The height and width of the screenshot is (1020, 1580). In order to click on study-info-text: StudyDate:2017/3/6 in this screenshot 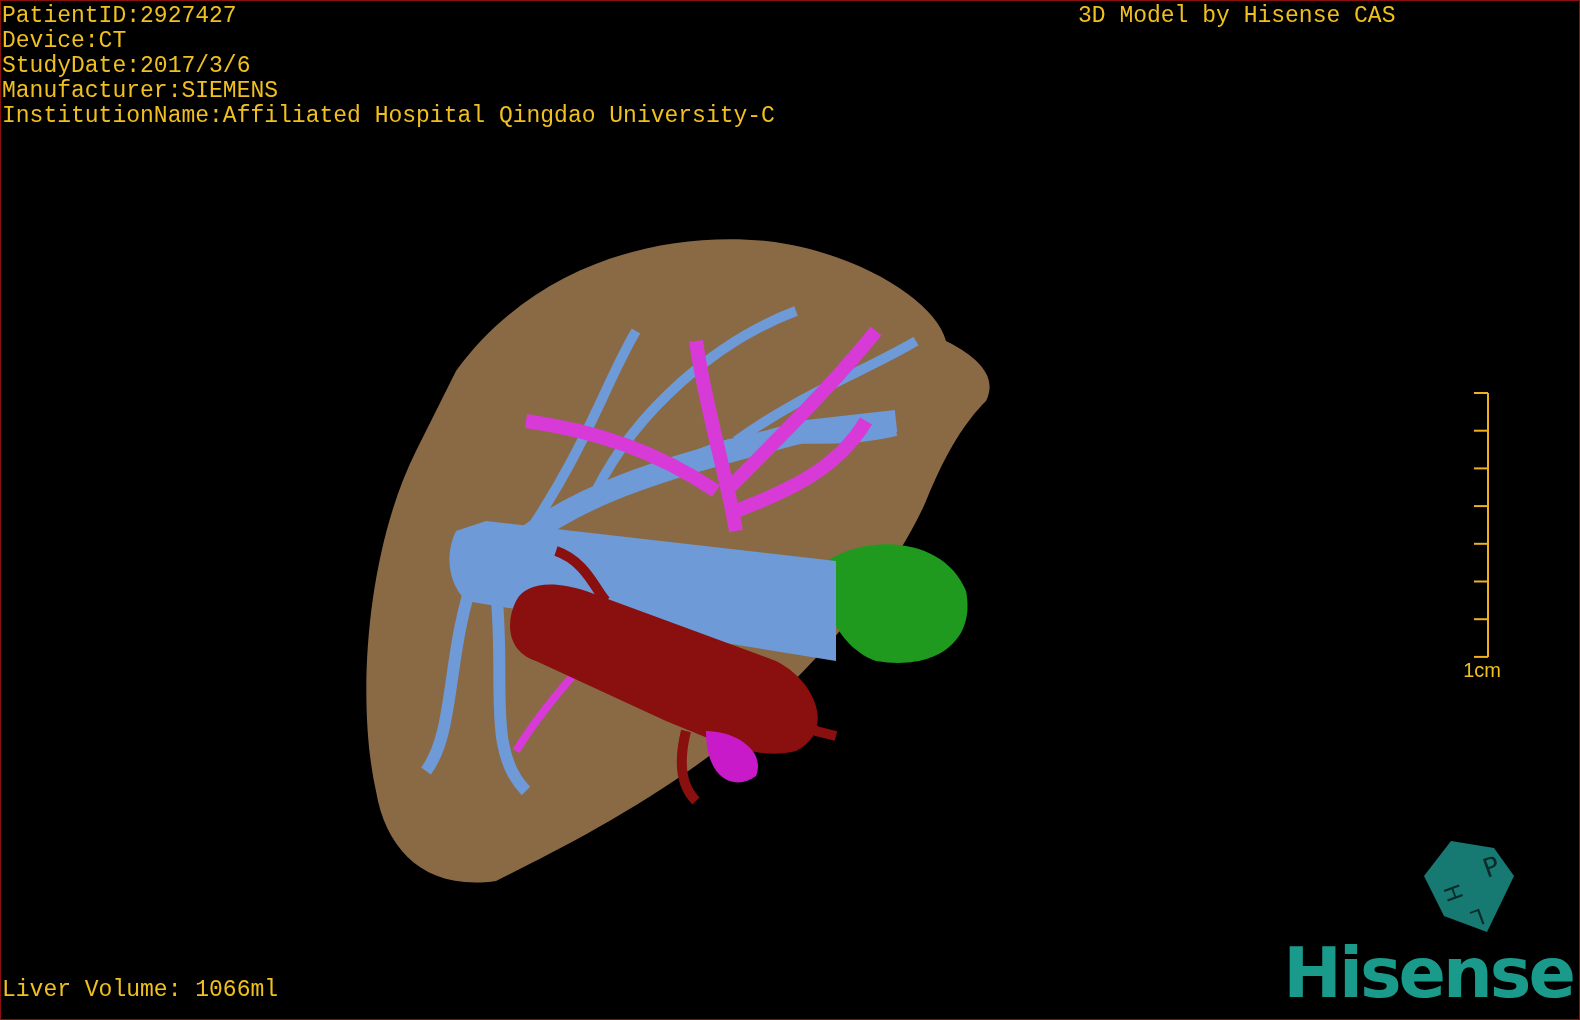, I will do `click(127, 66)`.